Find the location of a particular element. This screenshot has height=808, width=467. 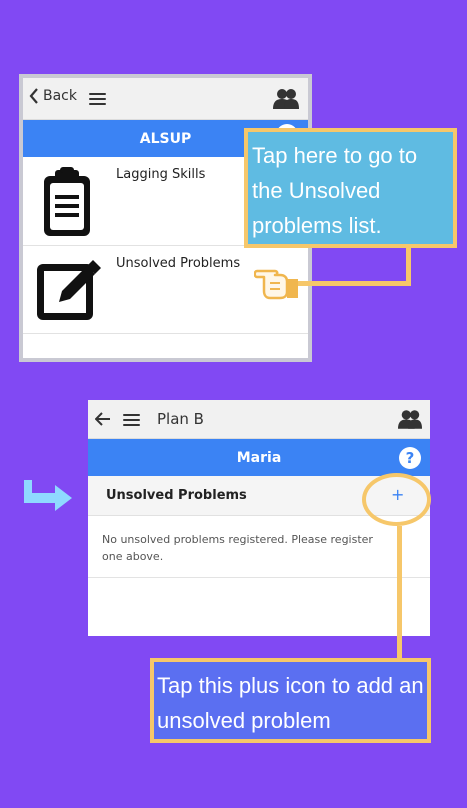

chevron-left-icon is located at coordinates (33, 96).